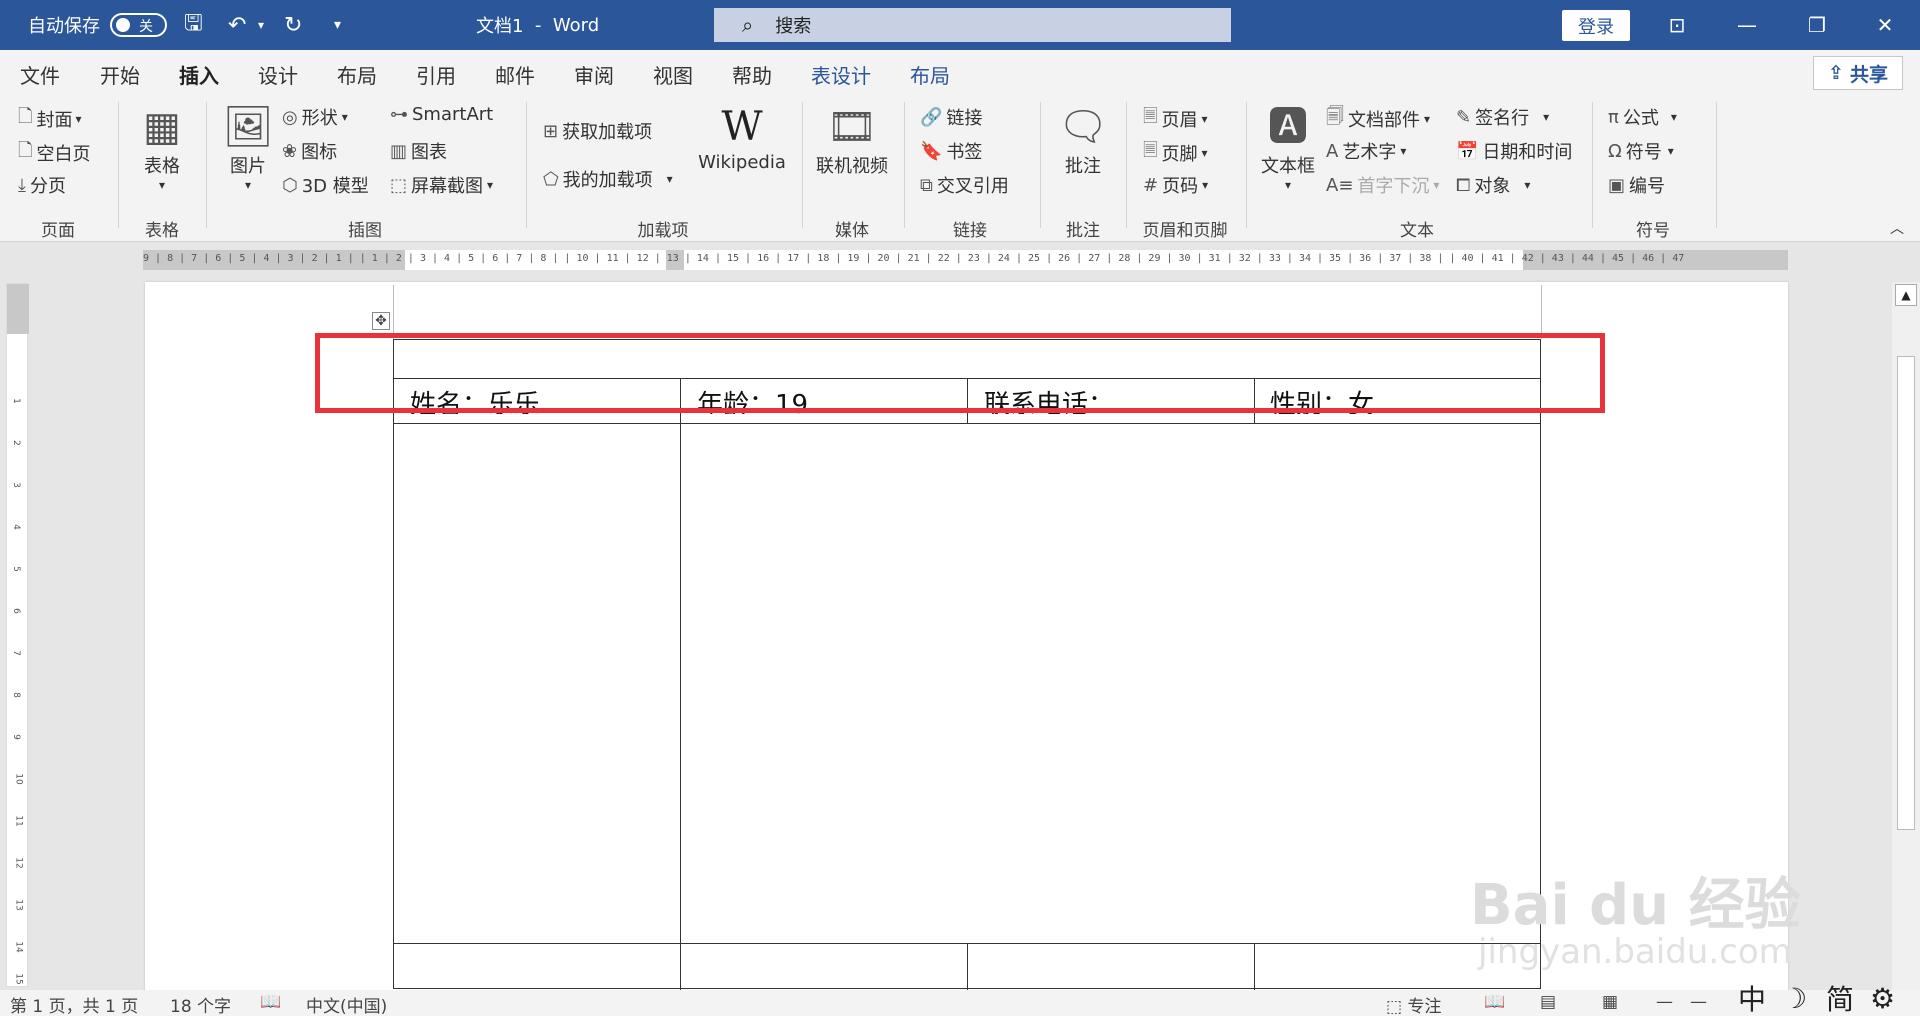 The height and width of the screenshot is (1016, 1920). I want to click on header-button: 🗏 页眉 ▾, so click(1175, 119).